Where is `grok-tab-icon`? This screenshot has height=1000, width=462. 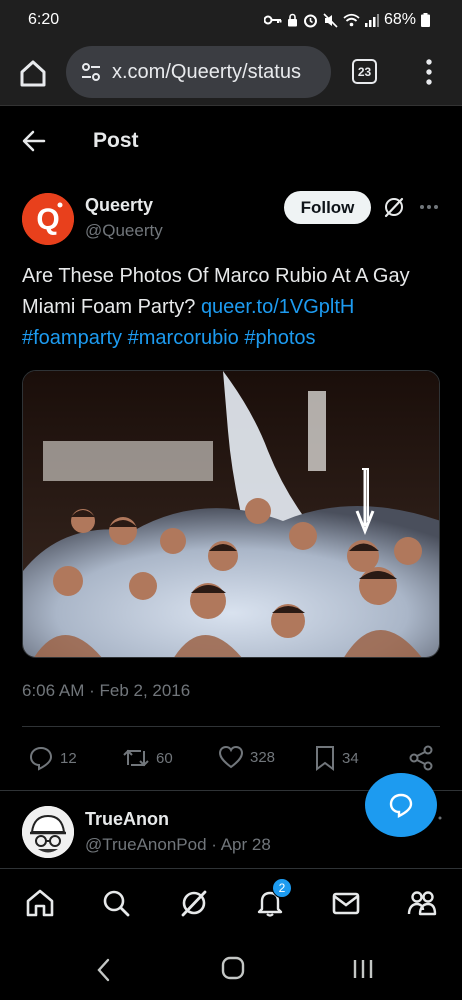
grok-tab-icon is located at coordinates (194, 903).